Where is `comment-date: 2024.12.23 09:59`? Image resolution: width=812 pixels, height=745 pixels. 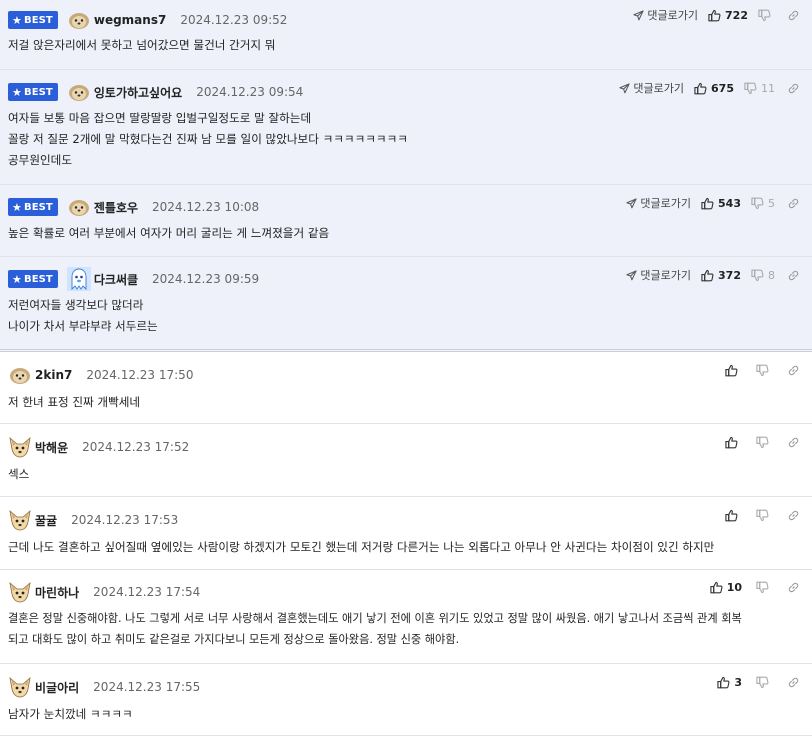 comment-date: 2024.12.23 09:59 is located at coordinates (206, 279).